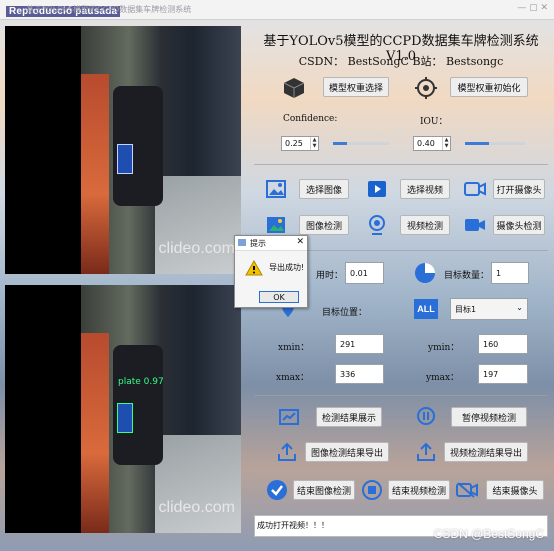 The height and width of the screenshot is (551, 554). I want to click on window-title: 基于YOLOv5模型的CCPD数据集车牌检测系统, so click(109, 9).